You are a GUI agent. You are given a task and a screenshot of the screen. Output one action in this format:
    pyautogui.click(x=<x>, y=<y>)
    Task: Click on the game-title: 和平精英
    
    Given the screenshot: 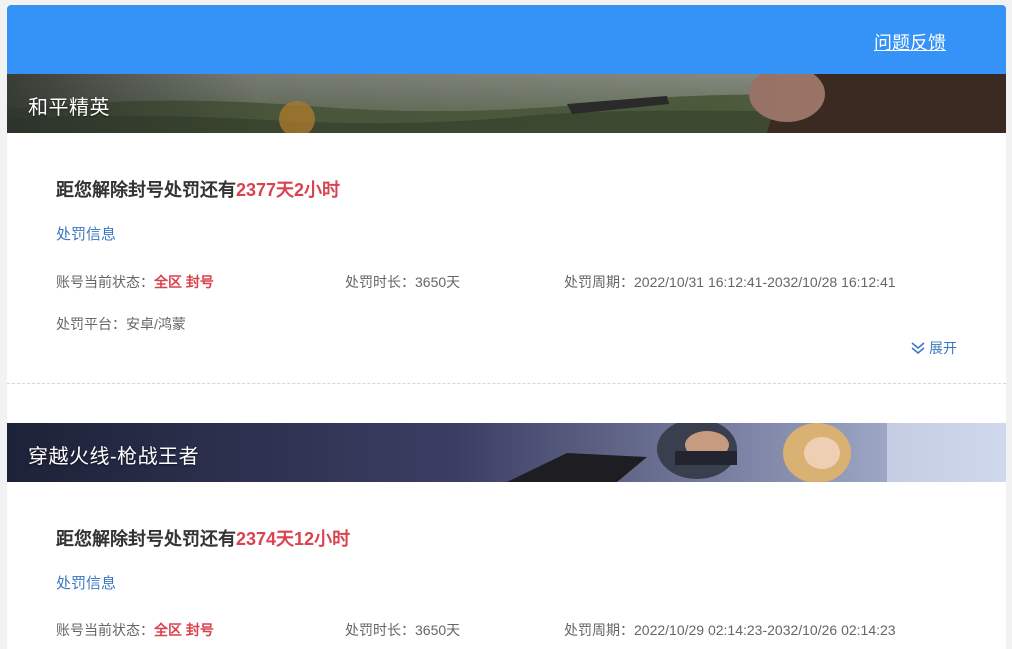 What is the action you would take?
    pyautogui.click(x=69, y=108)
    